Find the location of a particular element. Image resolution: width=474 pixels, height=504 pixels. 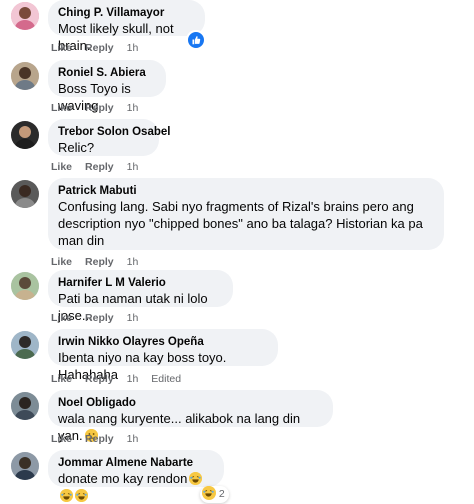

comment-author: Trebor Solon Osabel is located at coordinates (114, 132).